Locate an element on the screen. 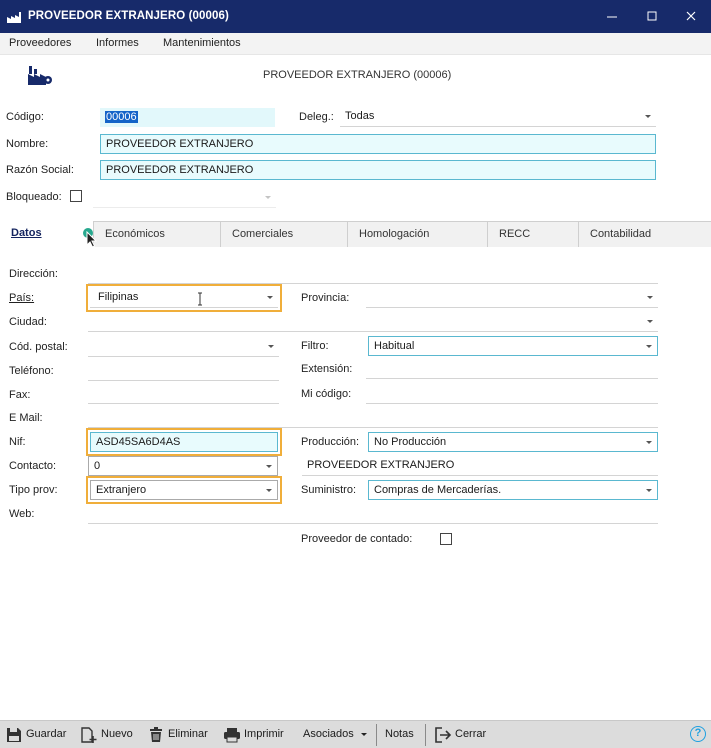  contado-label: Proveedor de contado: is located at coordinates (357, 539).